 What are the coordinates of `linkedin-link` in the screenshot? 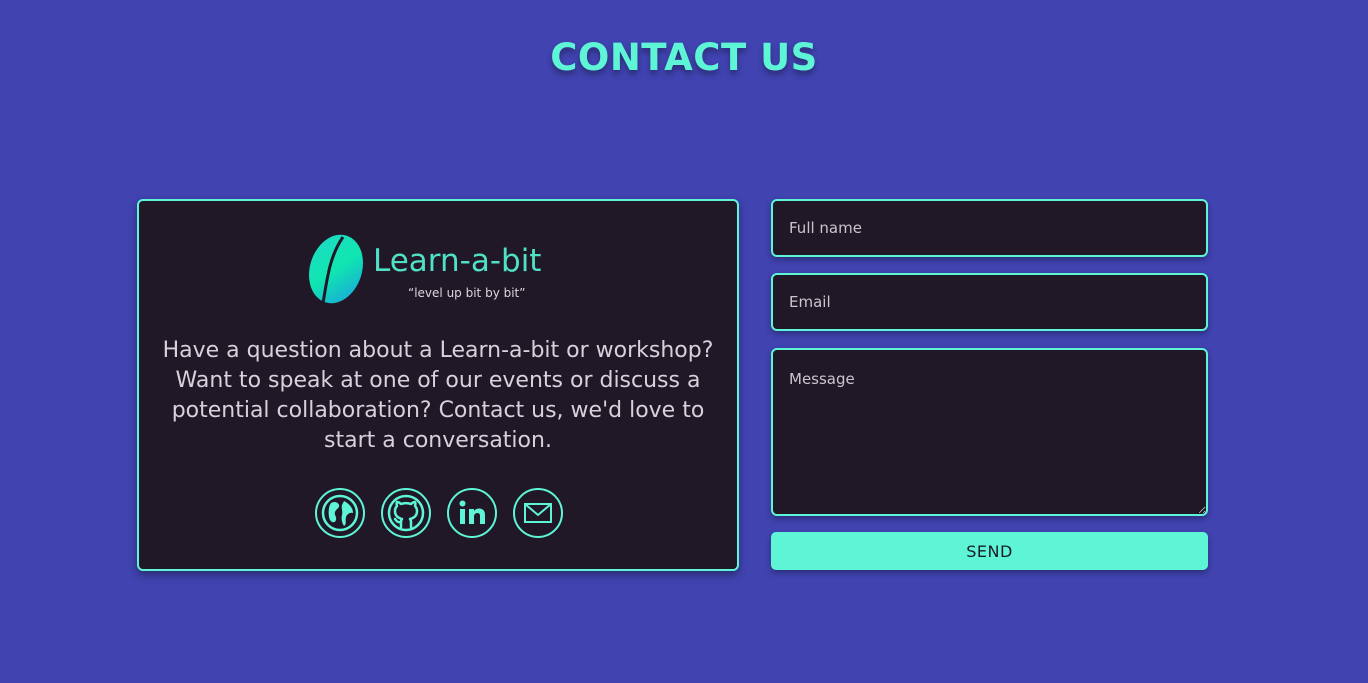 It's located at (472, 513).